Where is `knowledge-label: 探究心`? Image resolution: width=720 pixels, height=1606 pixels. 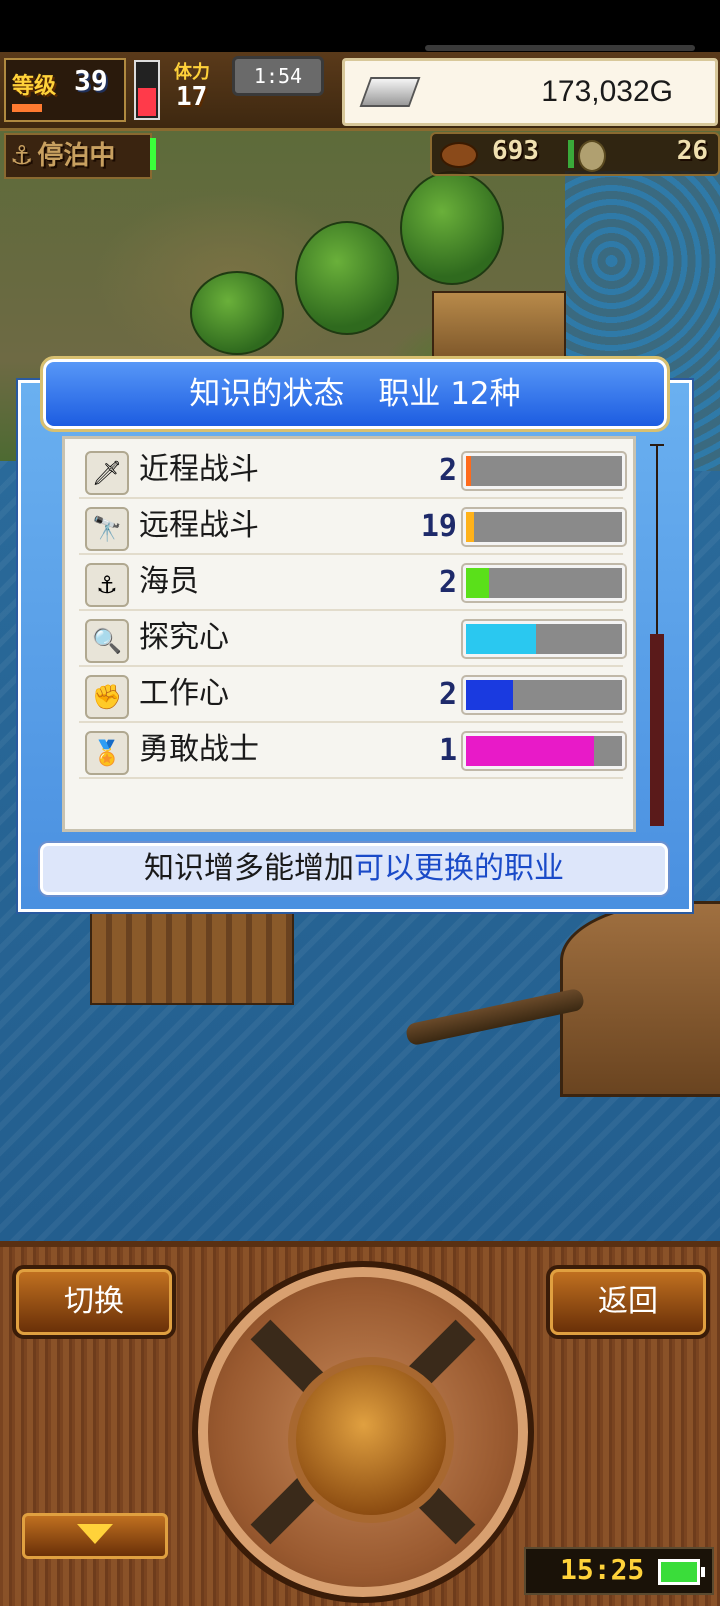
knowledge-label: 探究心 is located at coordinates (184, 637).